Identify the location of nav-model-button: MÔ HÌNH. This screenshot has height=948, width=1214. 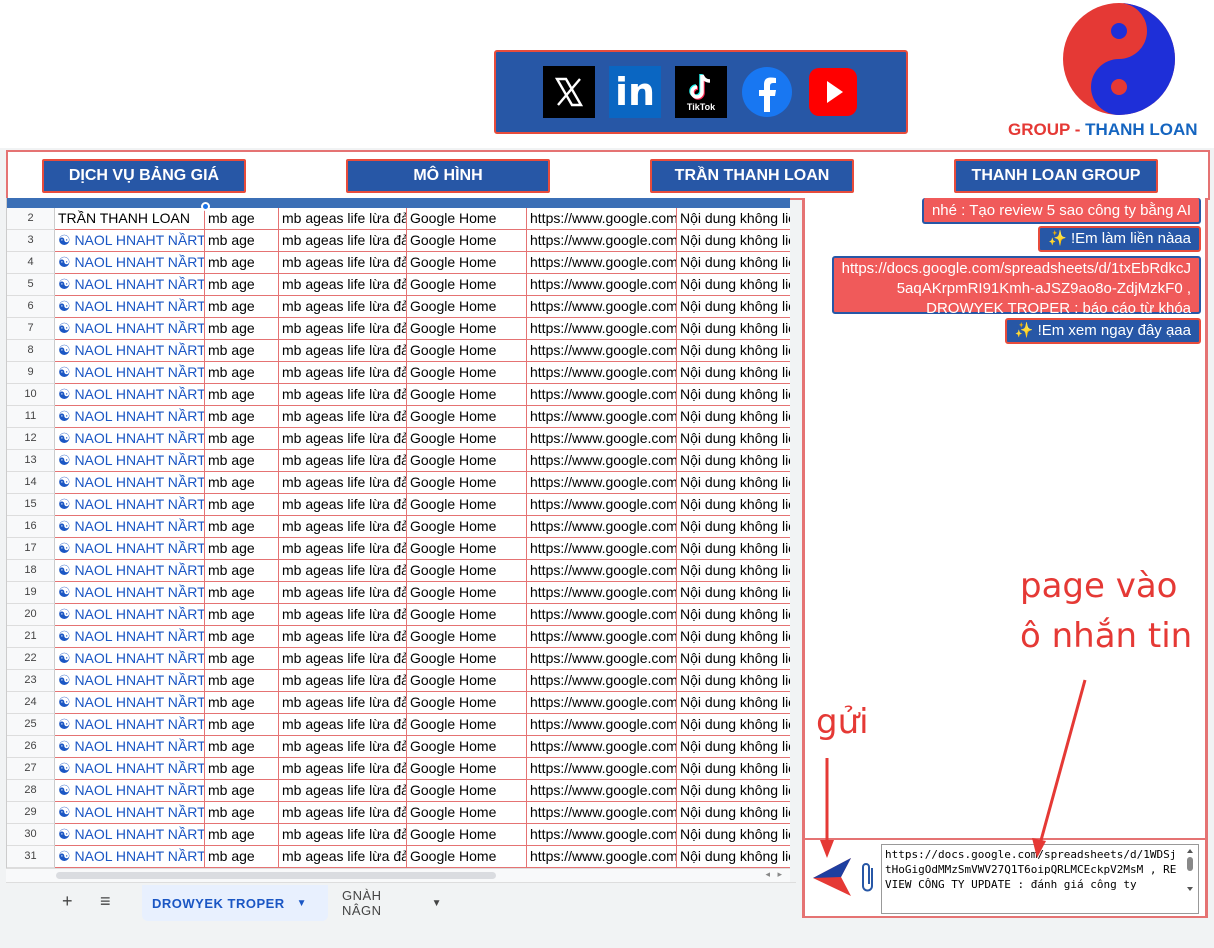
(448, 176).